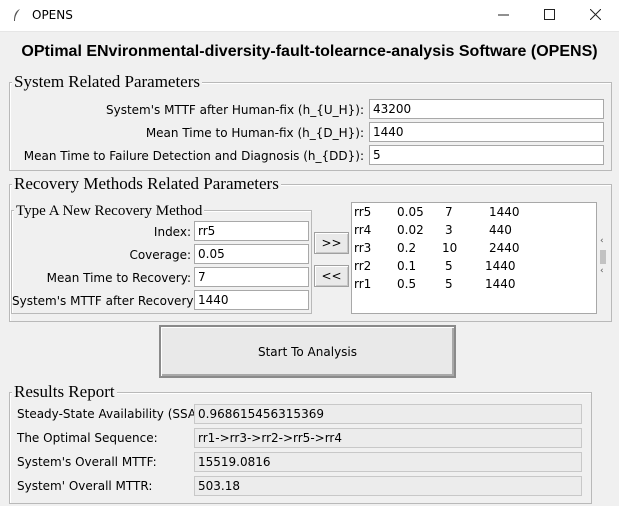 This screenshot has width=619, height=506. I want to click on remove-method-button: <<, so click(331, 276).